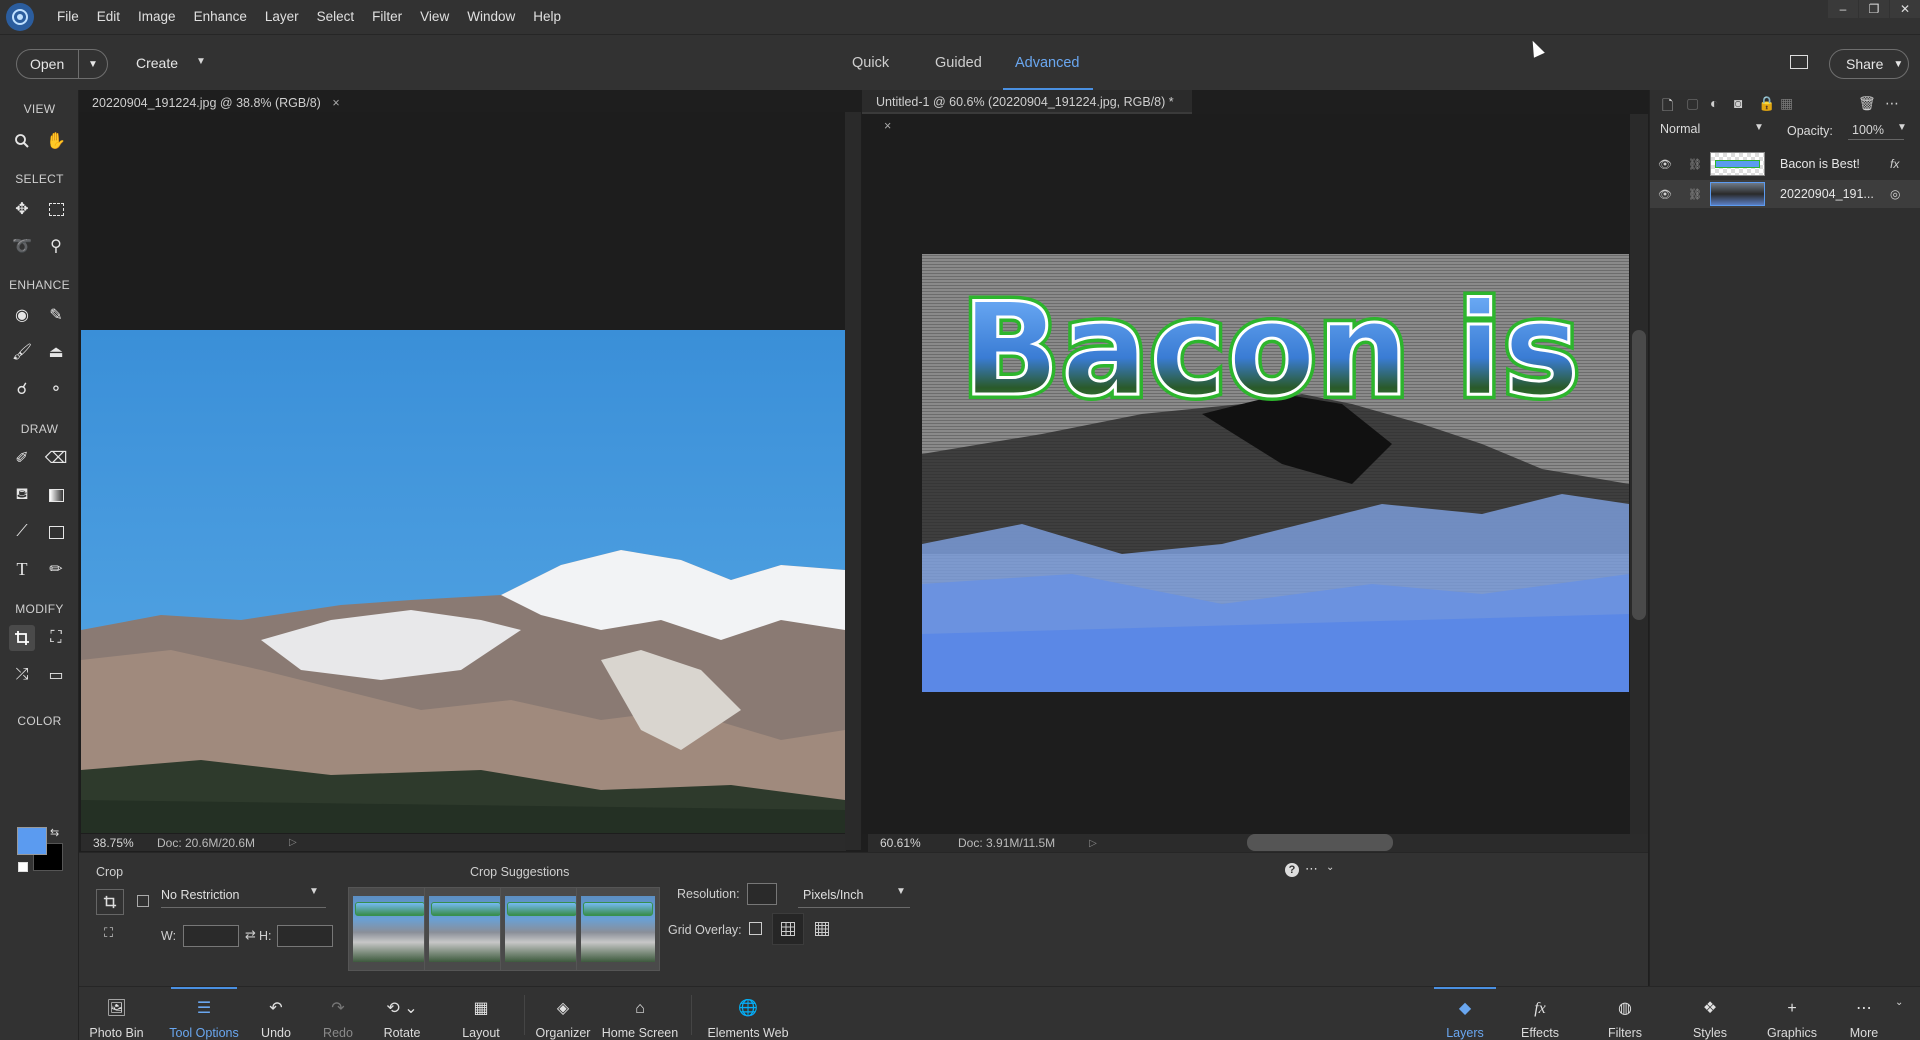 The width and height of the screenshot is (1920, 1040). Describe the element at coordinates (22, 352) in the screenshot. I see `smart-brush-tool-icon: 🖌` at that location.